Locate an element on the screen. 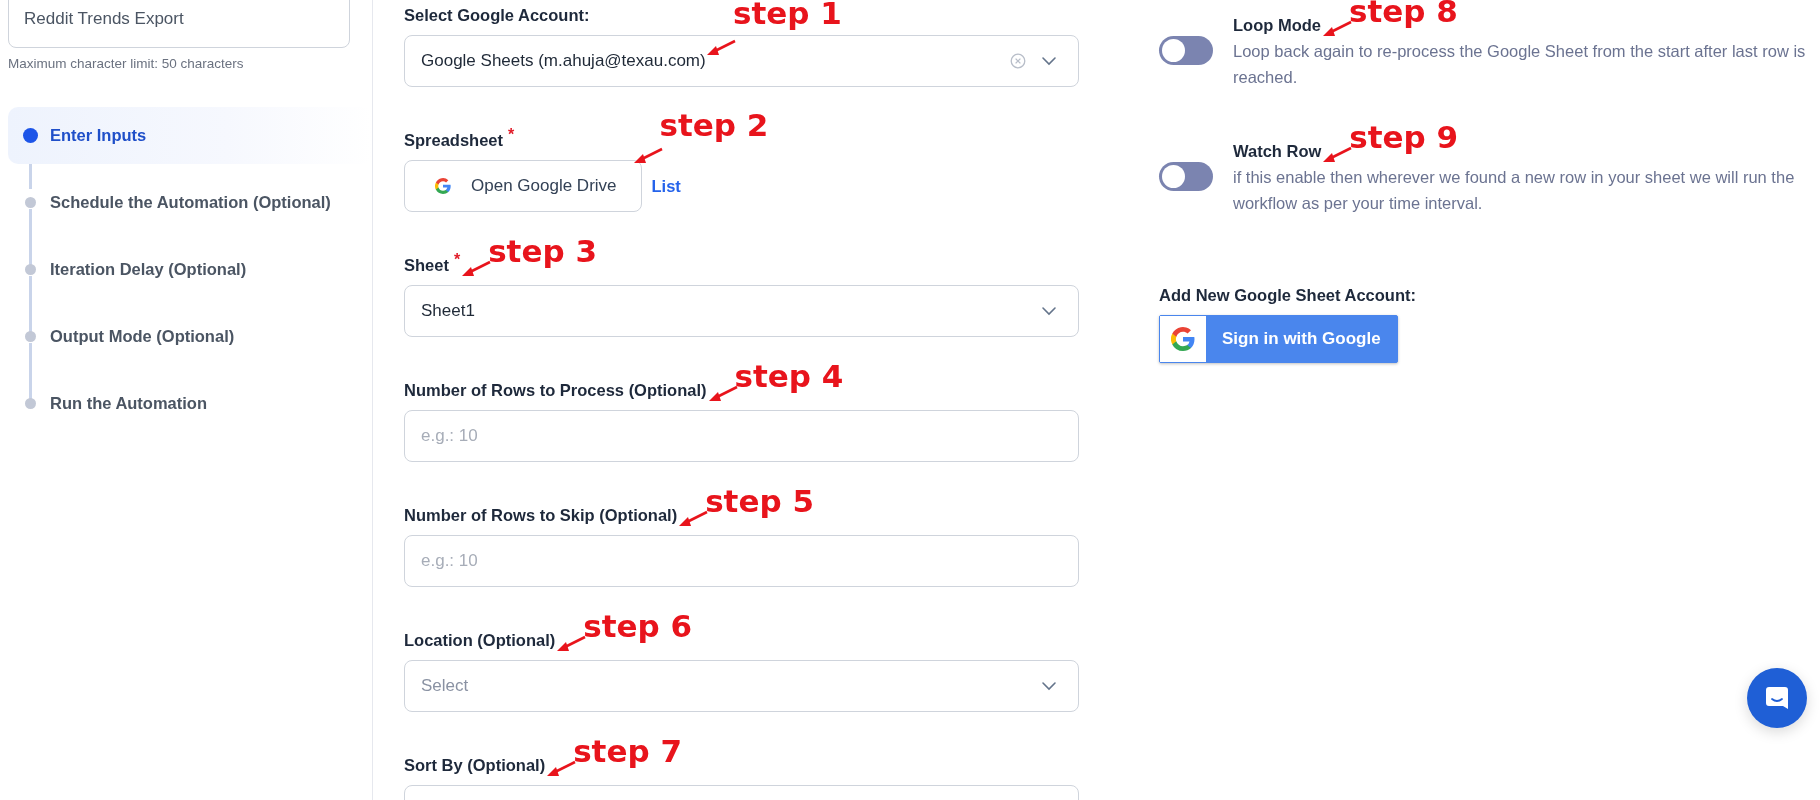 The width and height of the screenshot is (1820, 800). step-annotation: step 4 is located at coordinates (789, 376).